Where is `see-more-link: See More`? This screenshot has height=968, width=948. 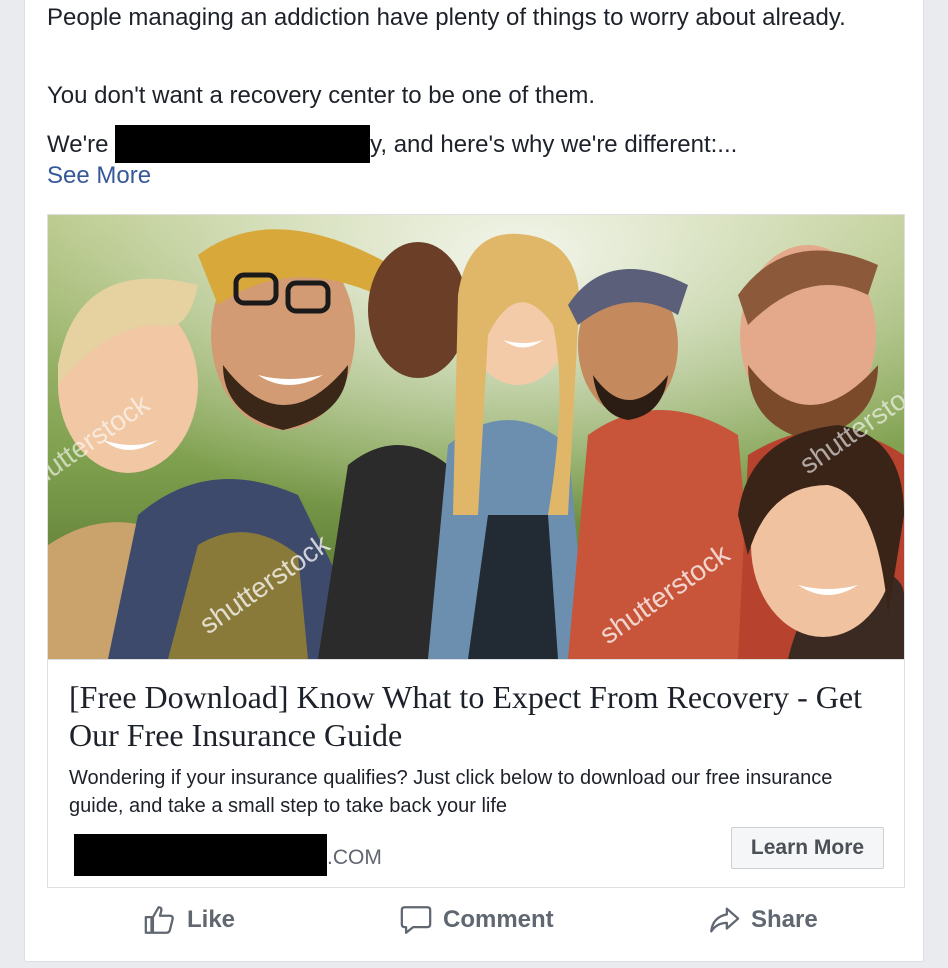
see-more-link: See More is located at coordinates (99, 176).